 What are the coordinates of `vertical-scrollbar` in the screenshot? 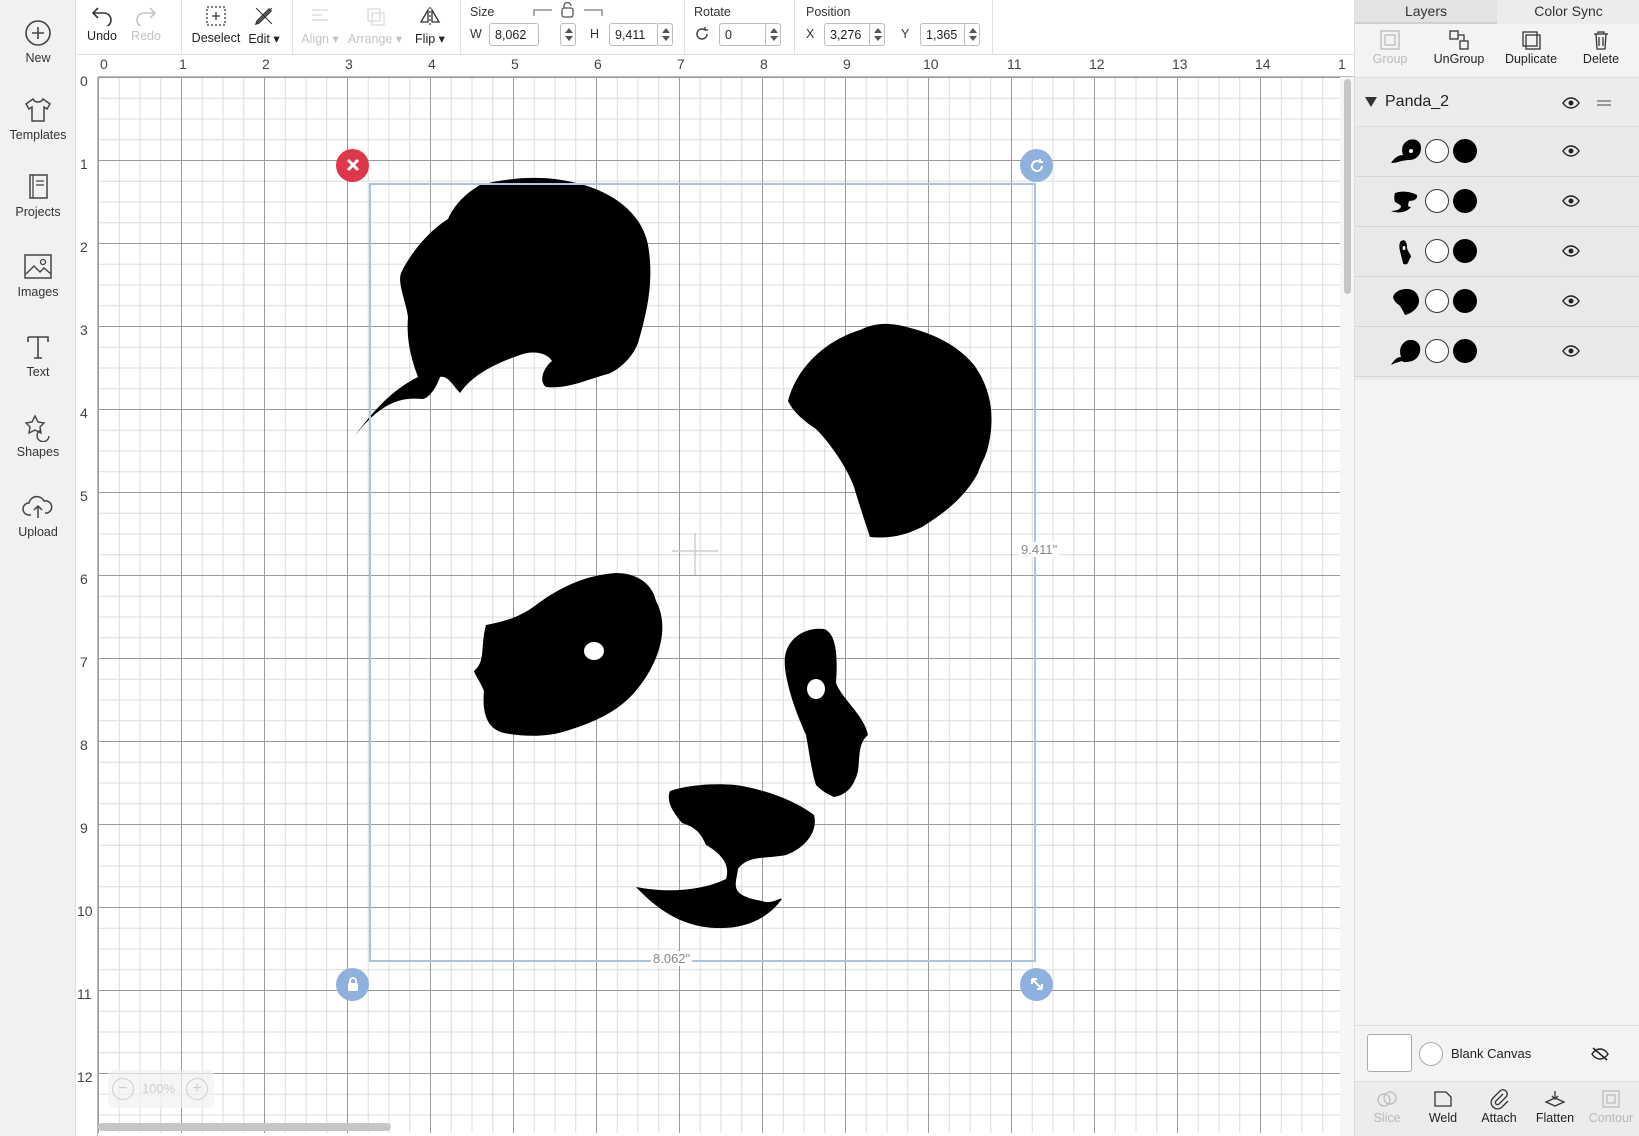 It's located at (1347, 606).